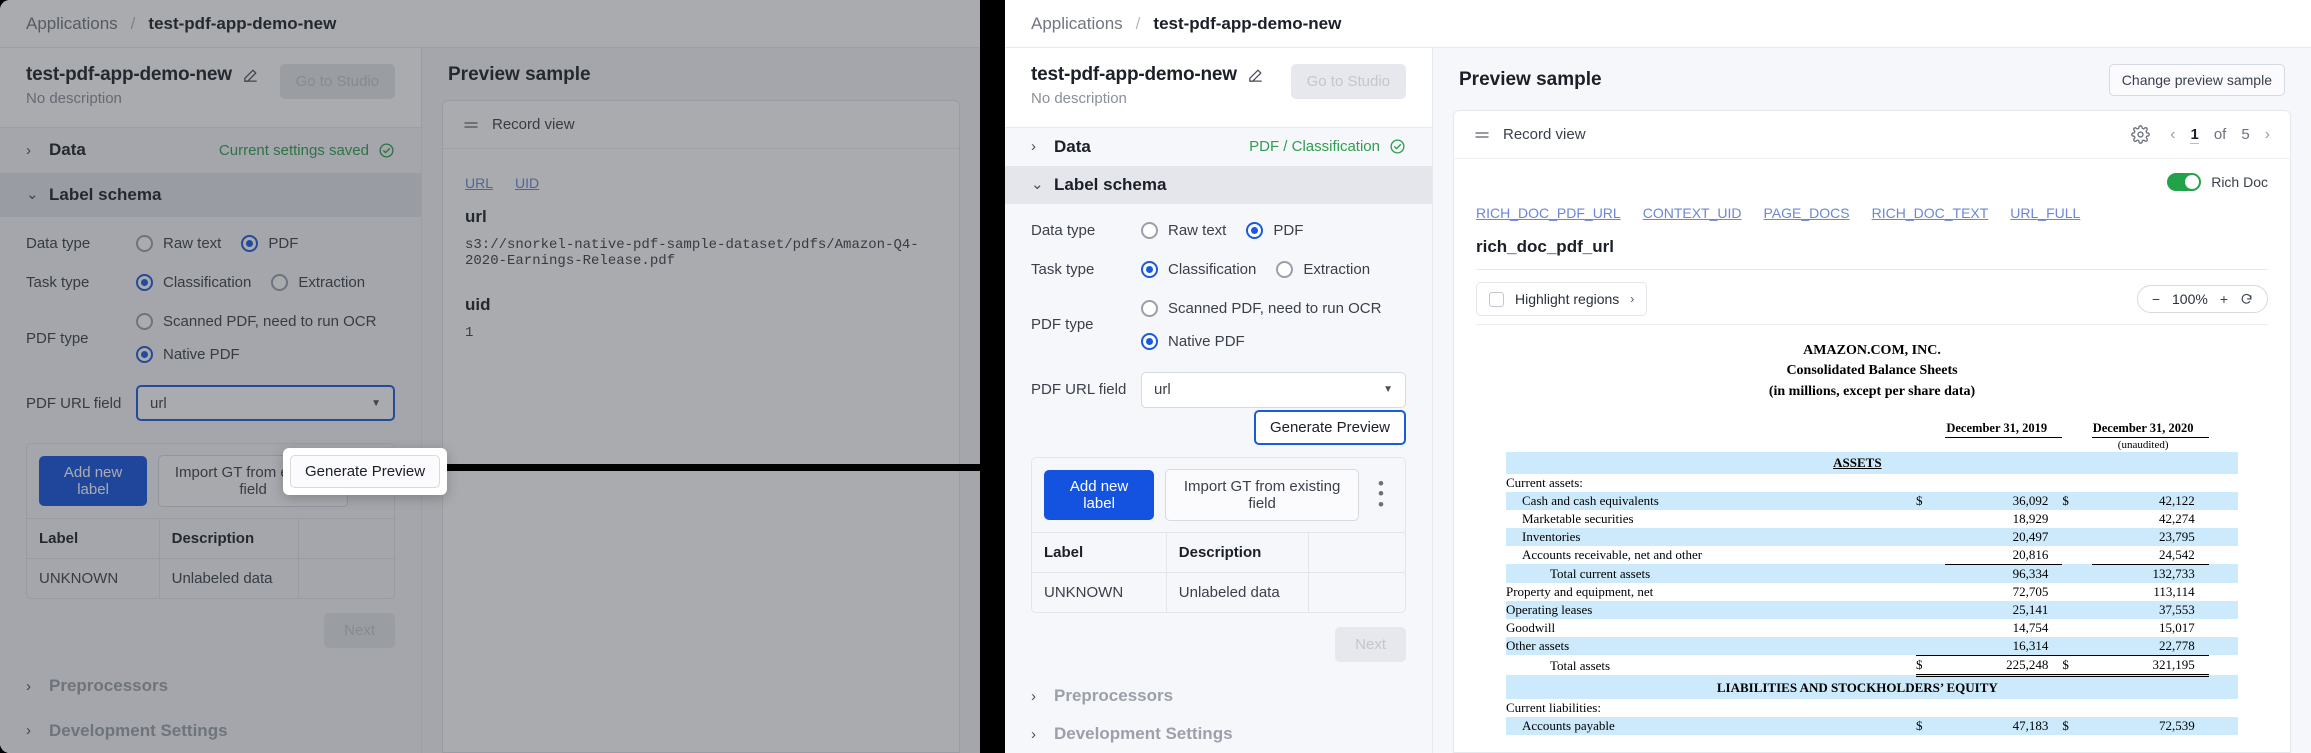  Describe the element at coordinates (527, 183) in the screenshot. I see `field-tab-uid: UID` at that location.